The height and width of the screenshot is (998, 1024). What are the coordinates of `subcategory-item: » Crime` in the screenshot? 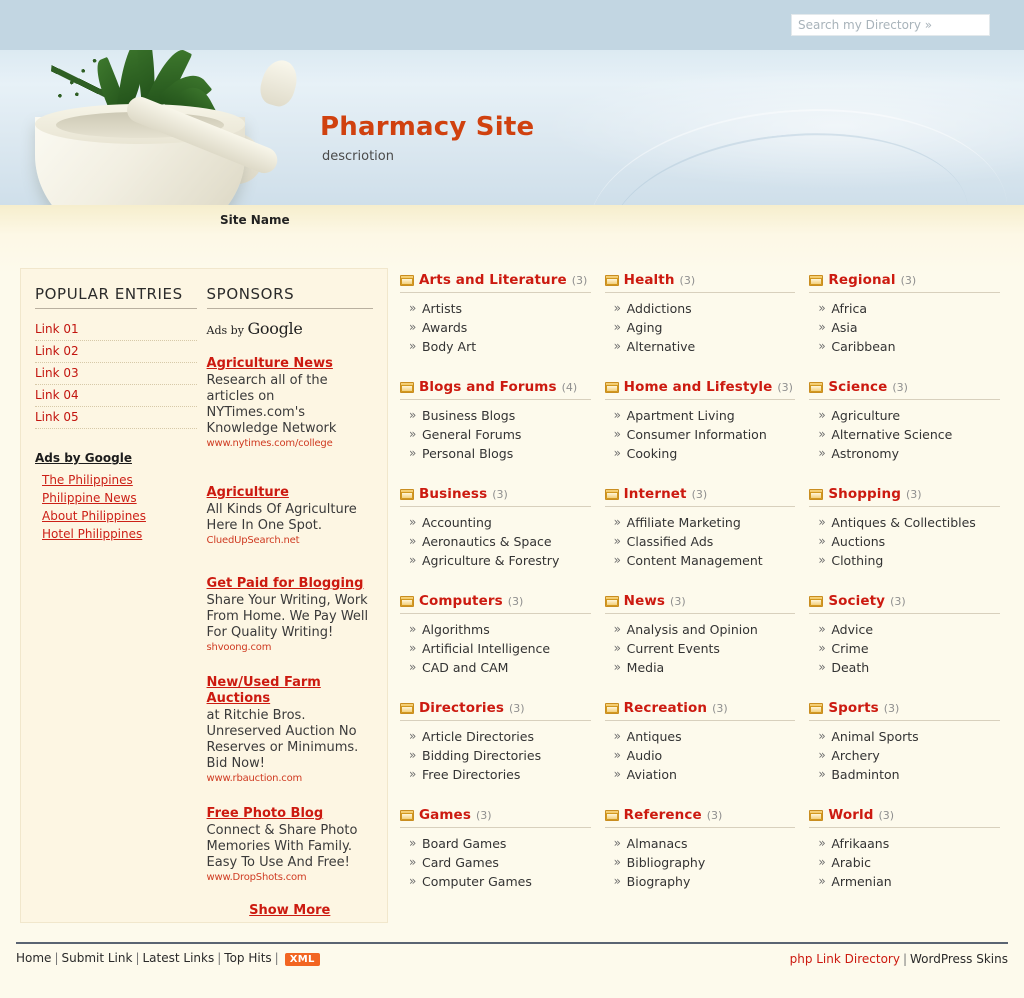 It's located at (904, 648).